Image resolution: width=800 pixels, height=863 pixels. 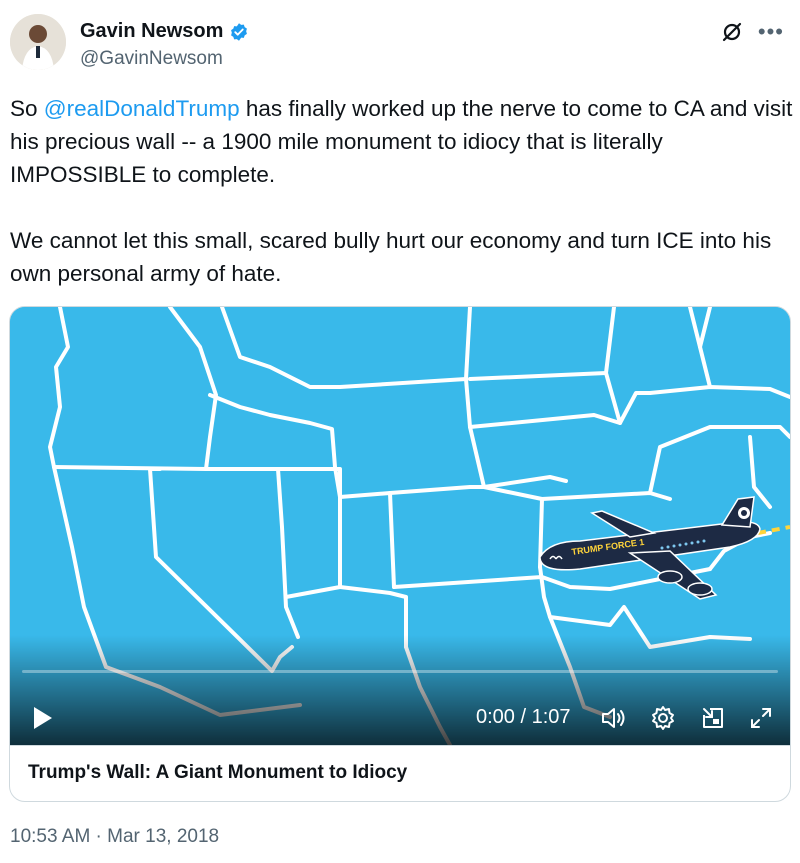 What do you see at coordinates (400, 671) in the screenshot?
I see `progress-bar` at bounding box center [400, 671].